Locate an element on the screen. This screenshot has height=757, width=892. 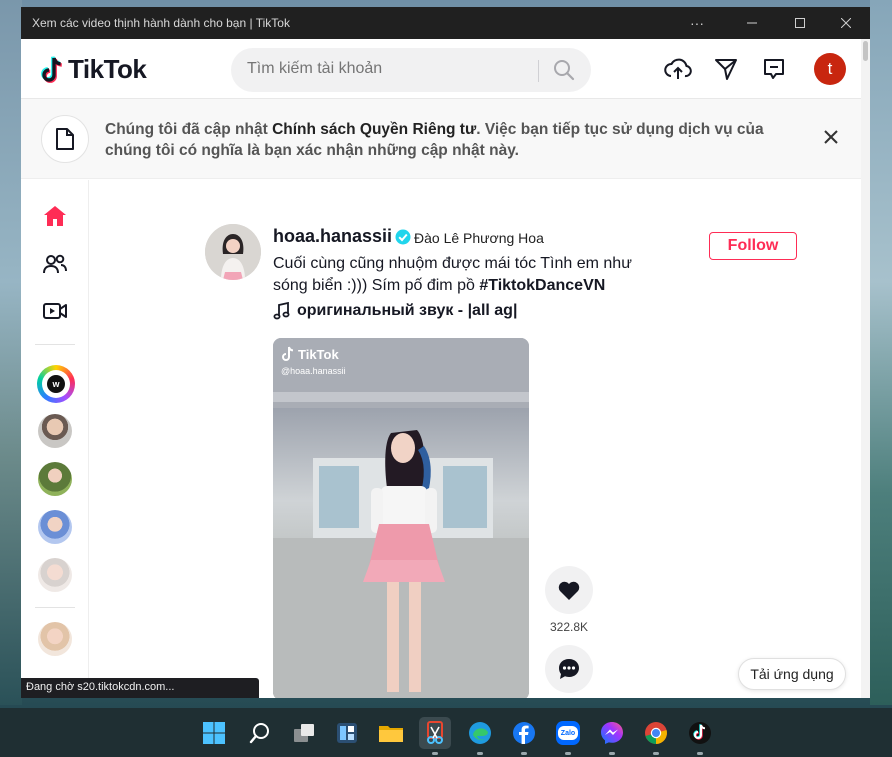
taskbar-snipping-tool is located at coordinates (435, 733).